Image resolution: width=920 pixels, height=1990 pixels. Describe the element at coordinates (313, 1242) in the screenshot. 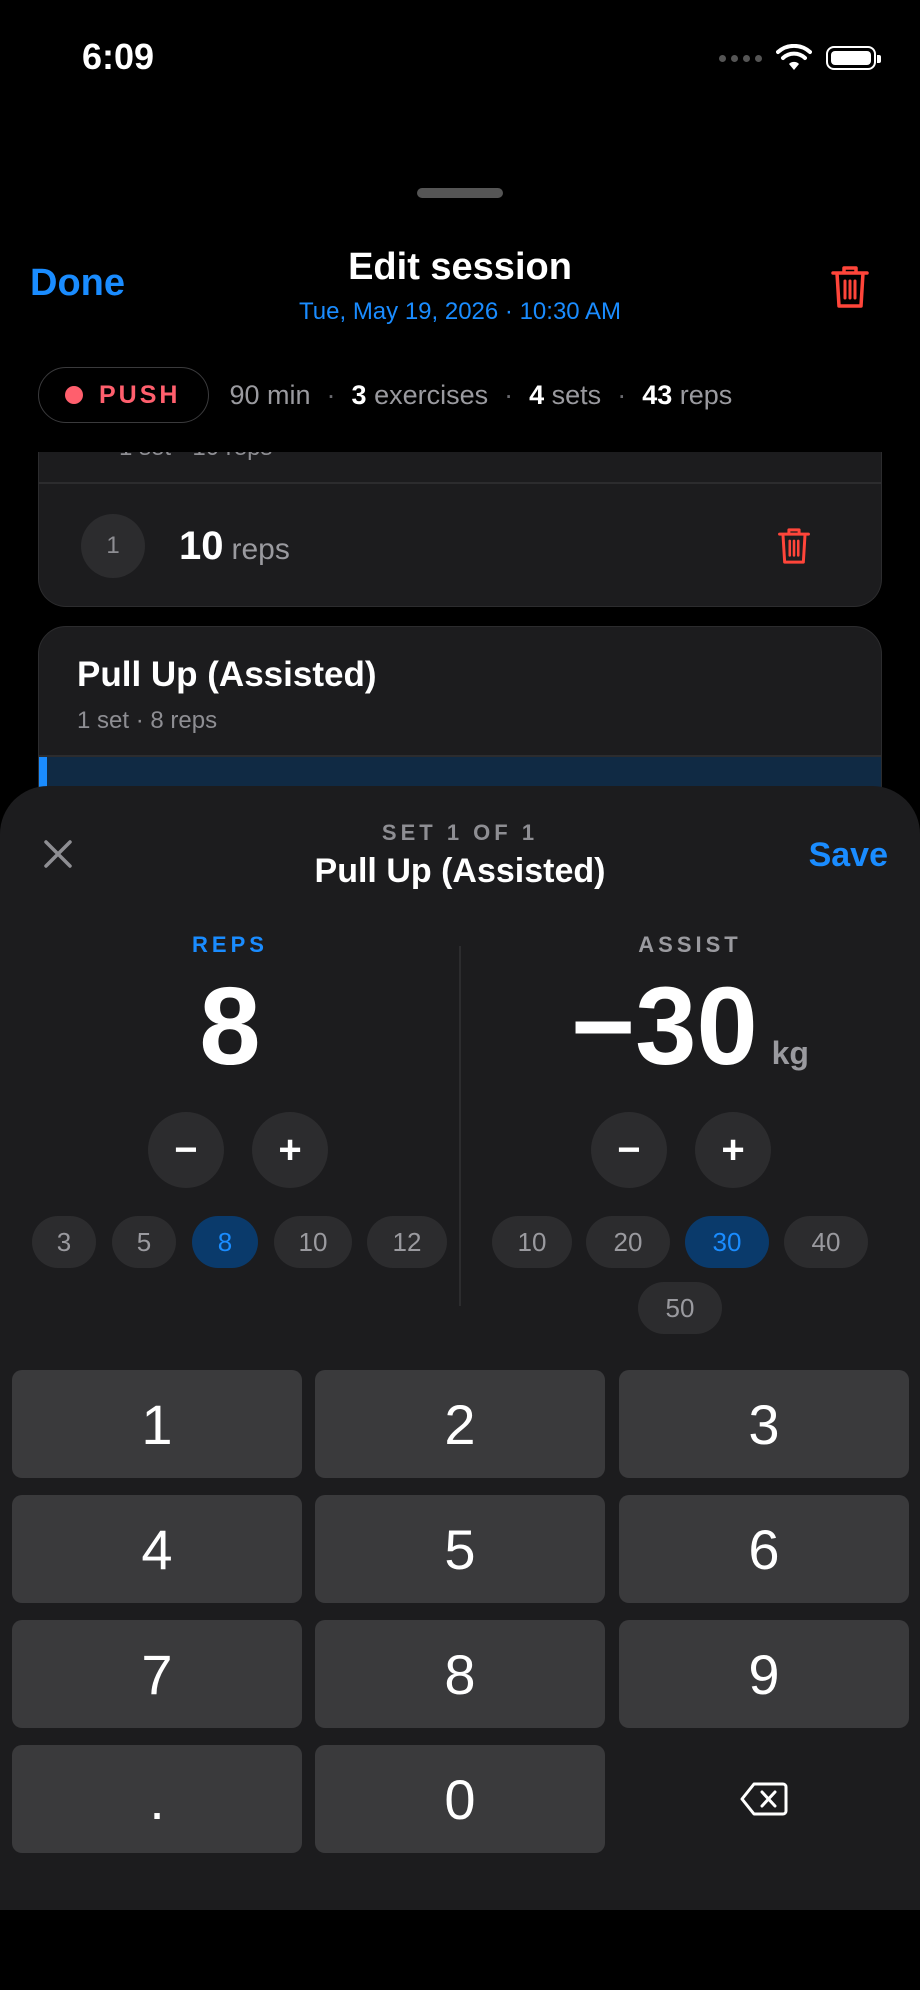

I see `reps-preset-chip: 10` at that location.